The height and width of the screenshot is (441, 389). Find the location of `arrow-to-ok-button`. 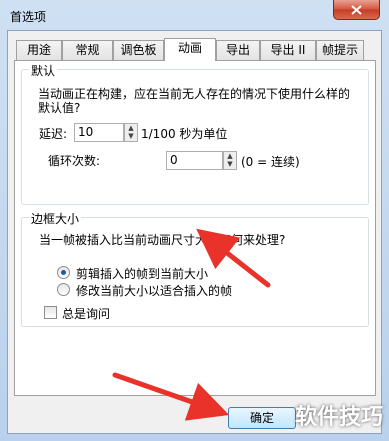

arrow-to-ok-button is located at coordinates (171, 396).